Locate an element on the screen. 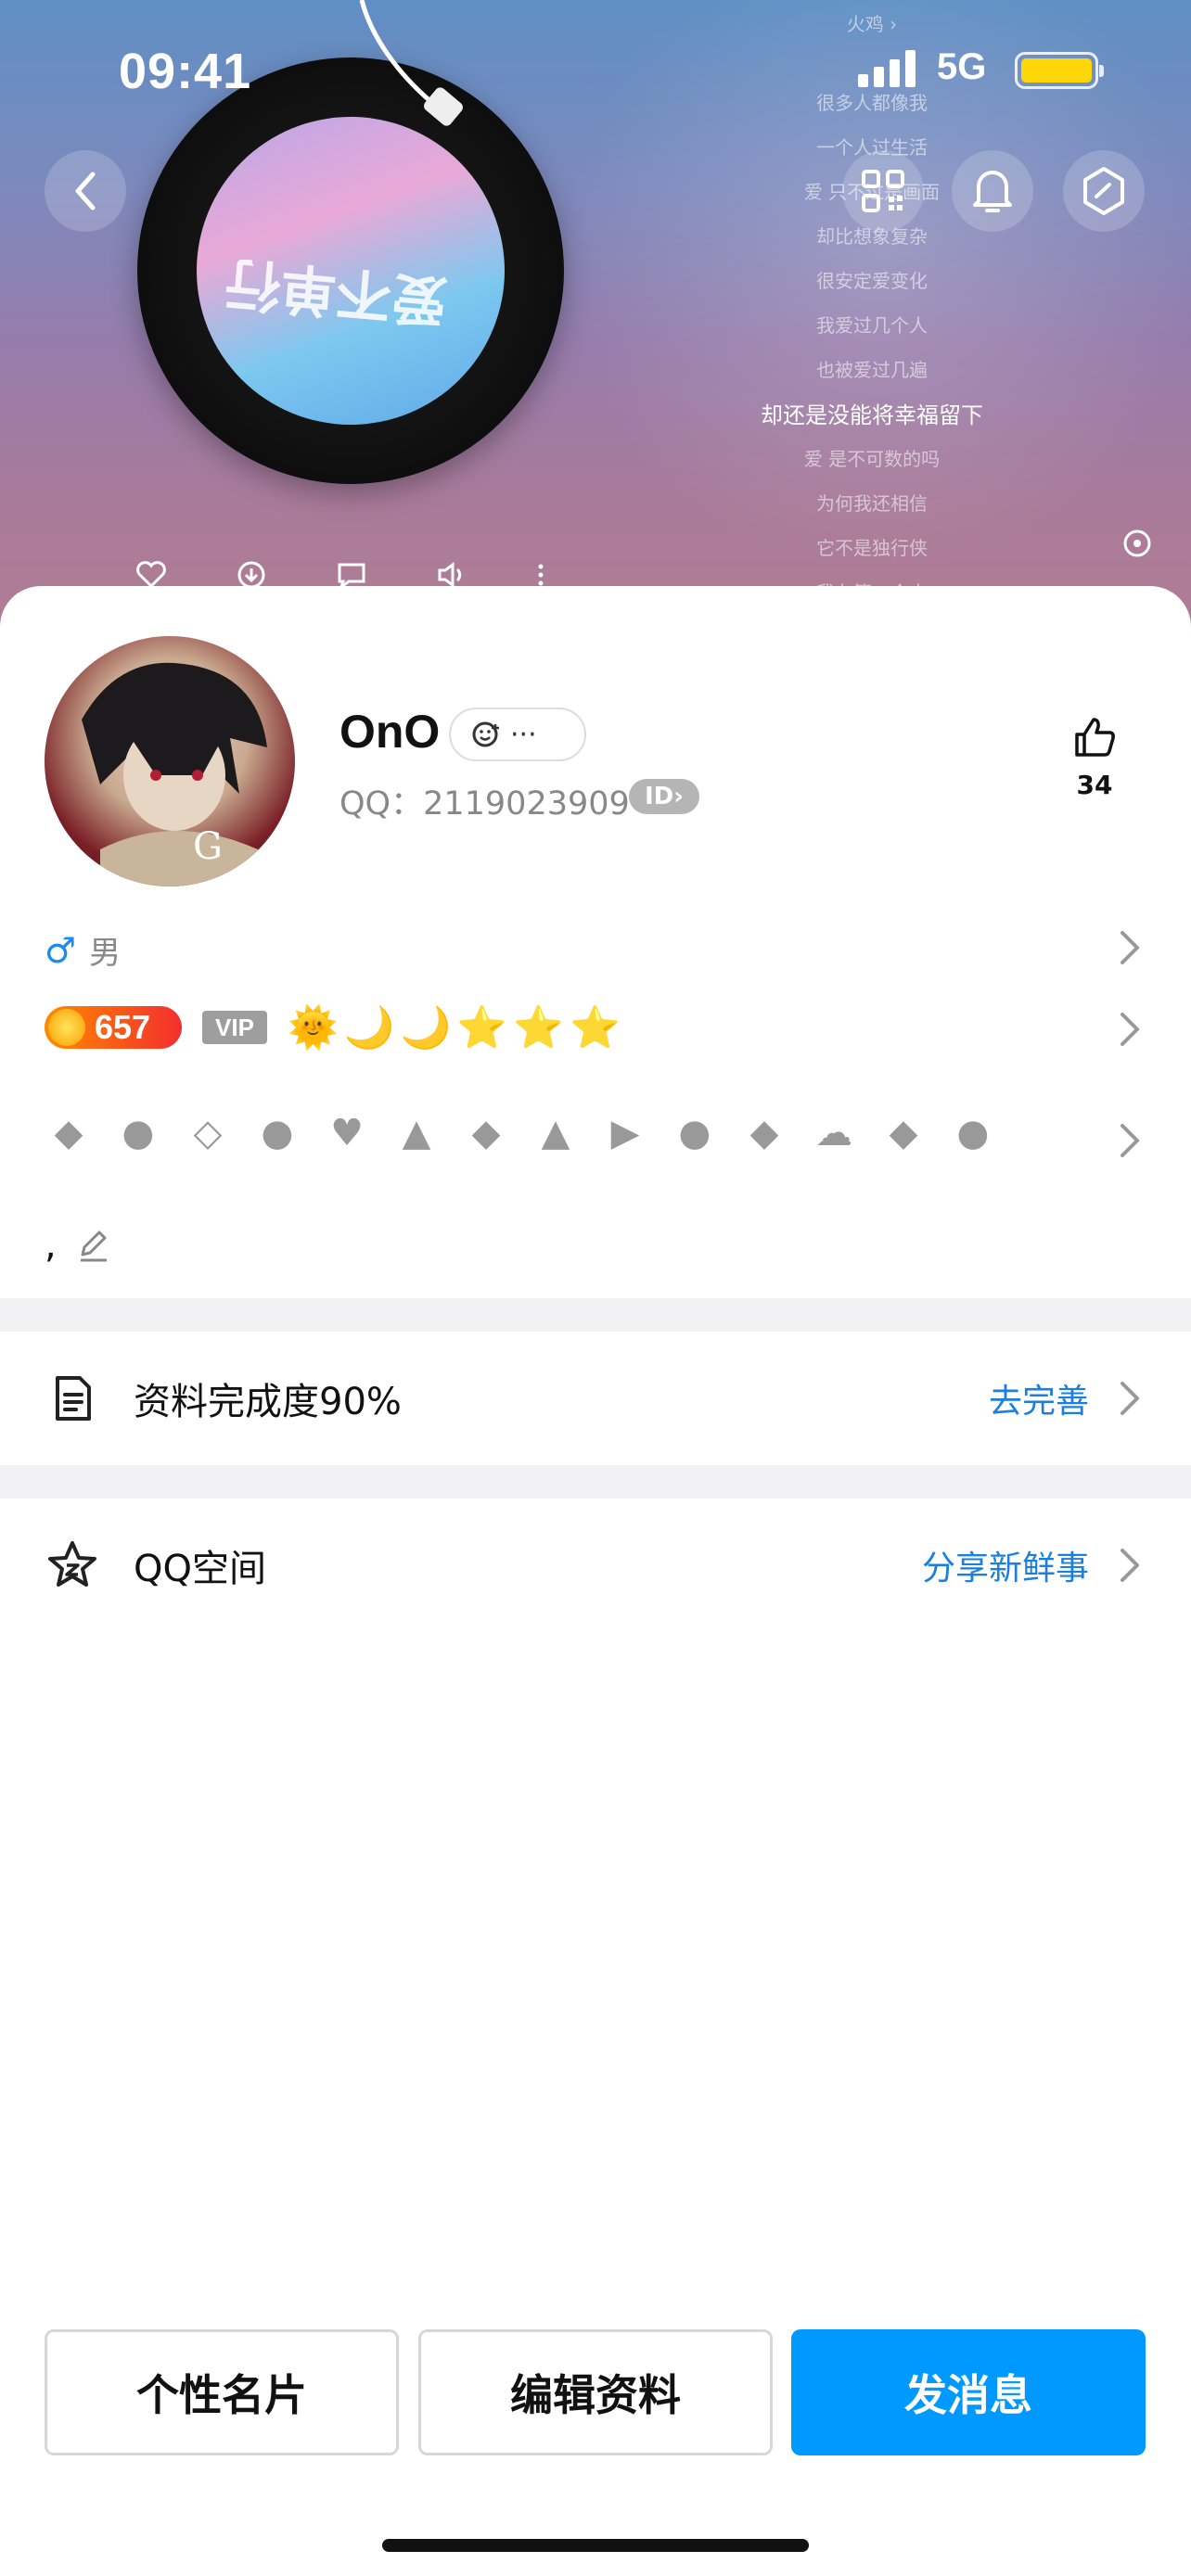 The image size is (1191, 2576). music-disc-icon is located at coordinates (1137, 543).